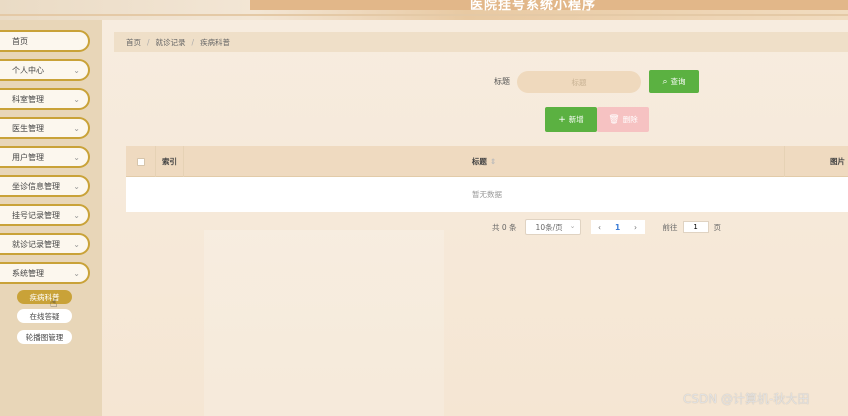 Image resolution: width=848 pixels, height=416 pixels. Describe the element at coordinates (54, 303) in the screenshot. I see `hand-pointer-icon: ☝` at that location.